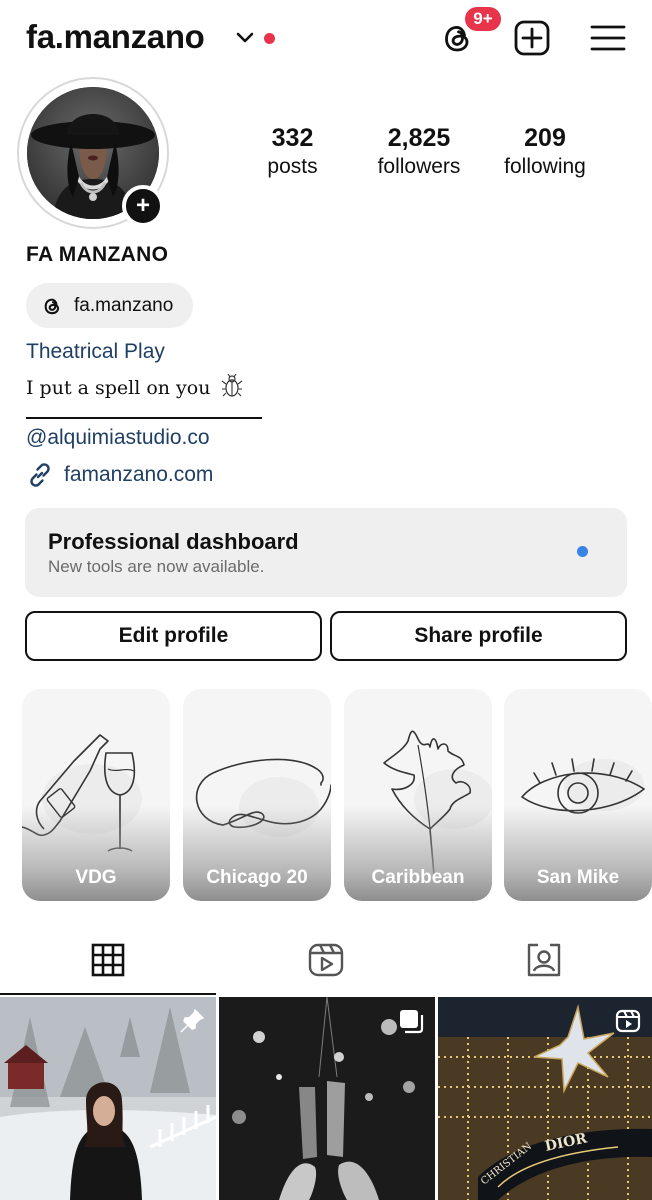  Describe the element at coordinates (419, 166) in the screenshot. I see `followers-label: followers` at that location.